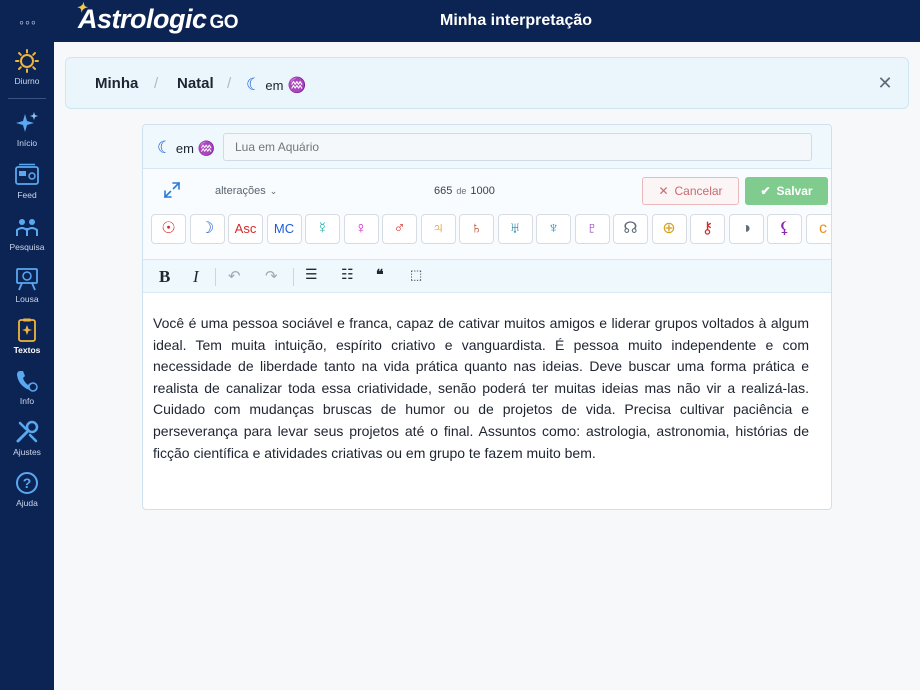  What do you see at coordinates (553, 229) in the screenshot?
I see `neptune-glyph-button: ♆` at bounding box center [553, 229].